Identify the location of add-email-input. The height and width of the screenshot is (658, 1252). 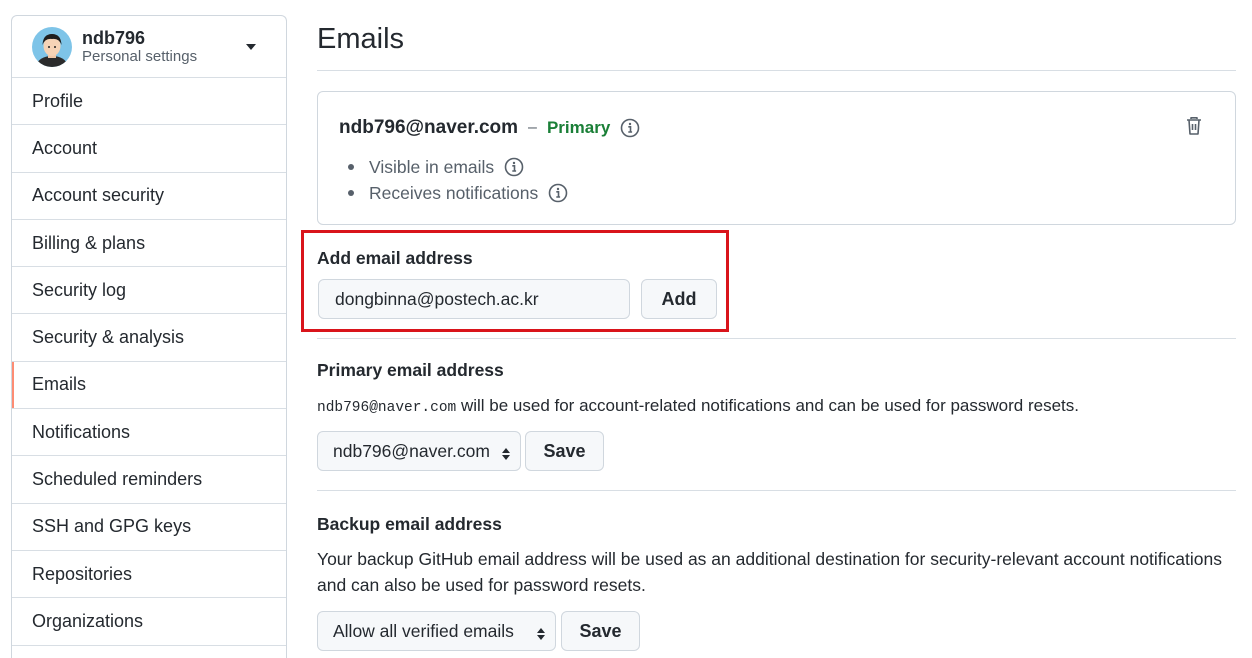
(474, 299).